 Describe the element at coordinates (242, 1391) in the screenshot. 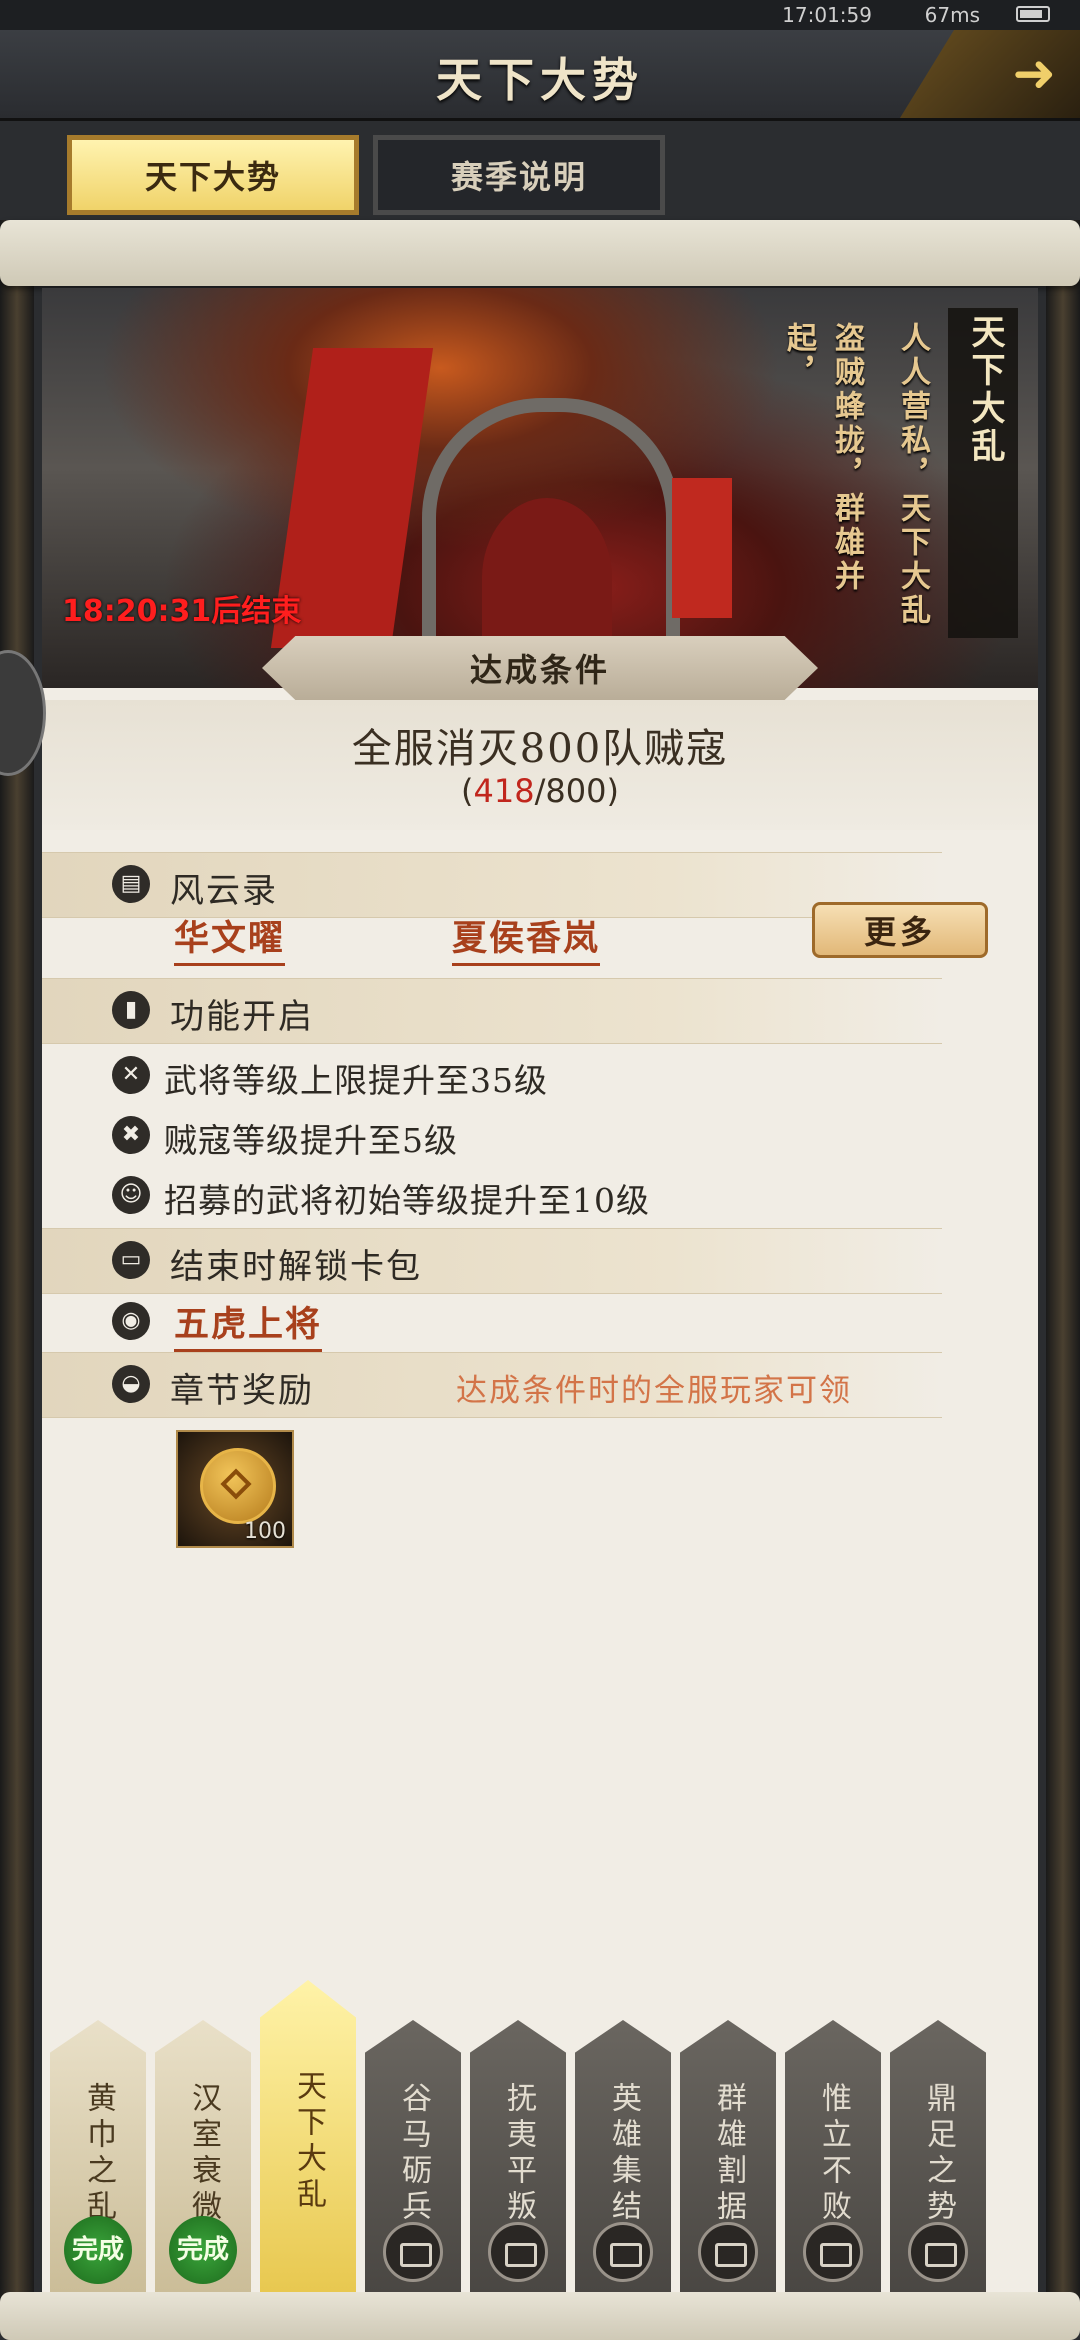

I see `section-label: 章节奖励` at that location.